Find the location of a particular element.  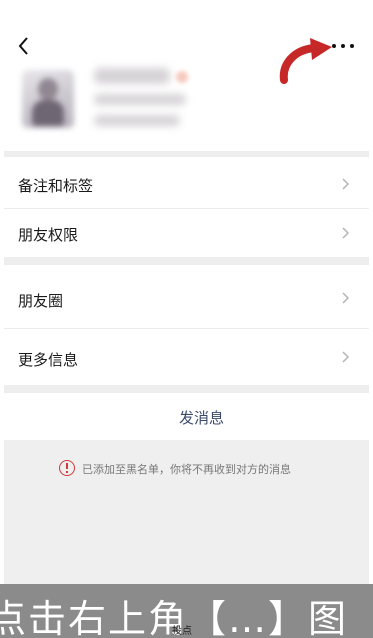

blurred-nickname is located at coordinates (132, 76).